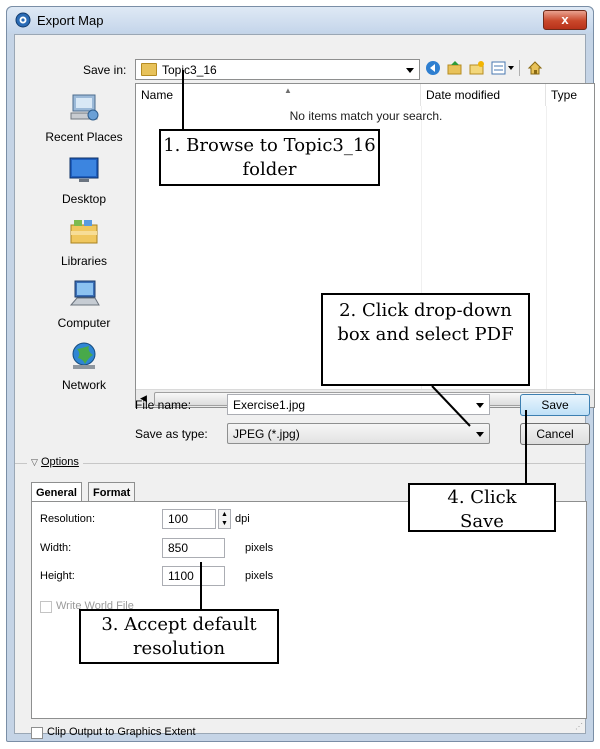 Image resolution: width=600 pixels, height=749 pixels. What do you see at coordinates (425, 339) in the screenshot?
I see `callout-select-pdf: 2. Click drop-down box and select PDF` at bounding box center [425, 339].